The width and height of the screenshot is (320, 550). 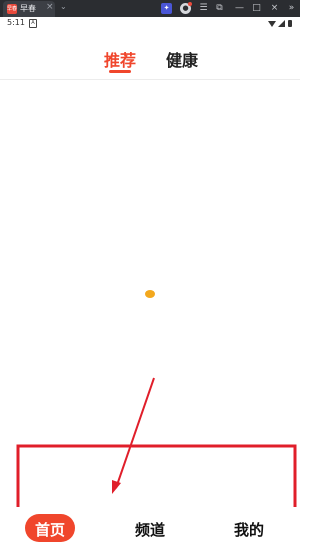 I want to click on status-time: 5:11, so click(x=16, y=22).